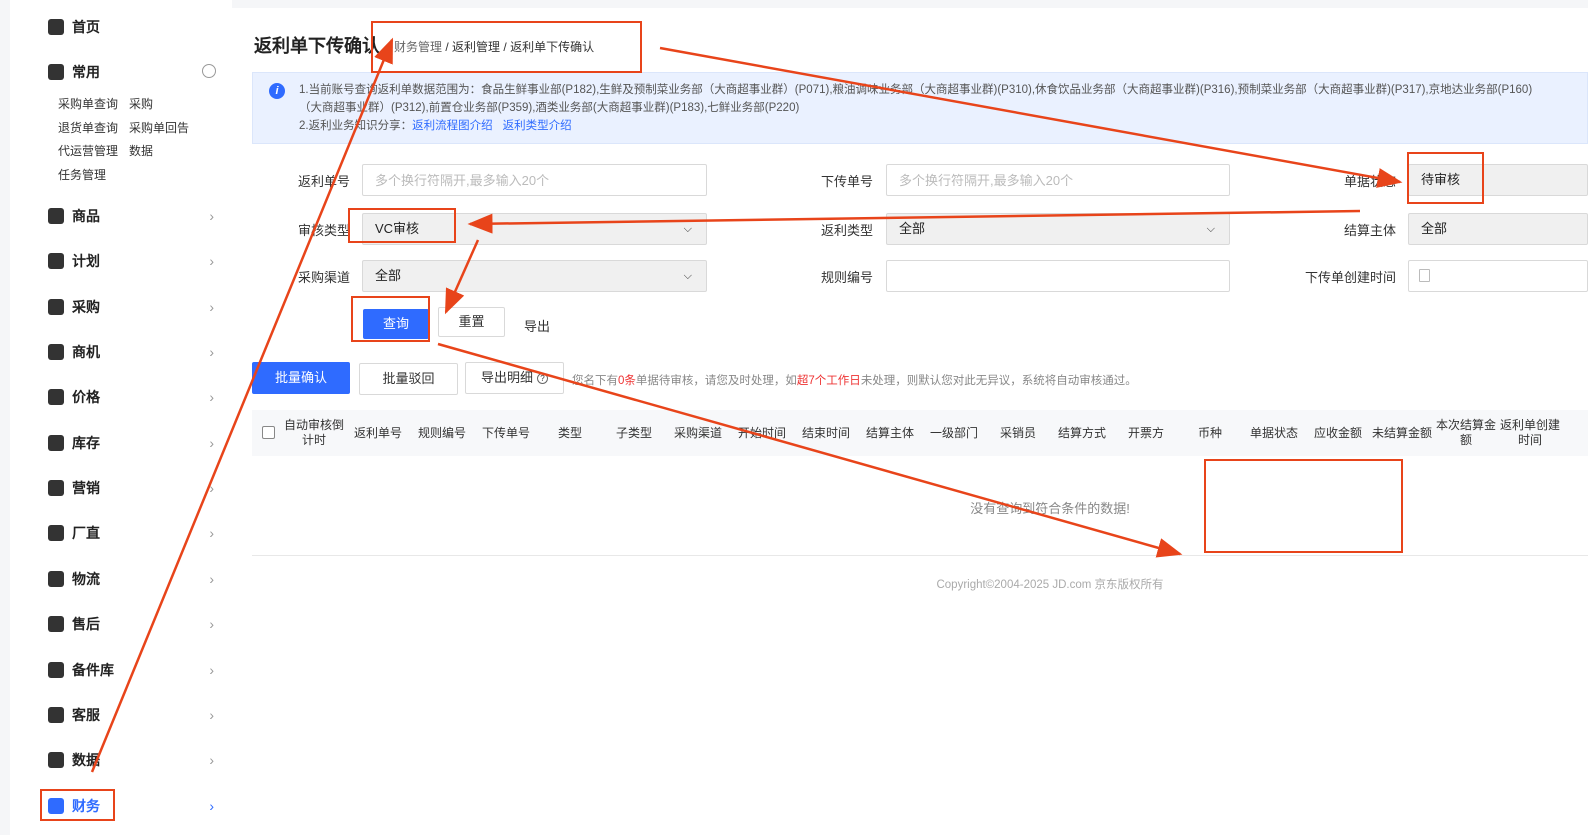 The width and height of the screenshot is (1588, 835). What do you see at coordinates (56, 27) in the screenshot?
I see `home-icon` at bounding box center [56, 27].